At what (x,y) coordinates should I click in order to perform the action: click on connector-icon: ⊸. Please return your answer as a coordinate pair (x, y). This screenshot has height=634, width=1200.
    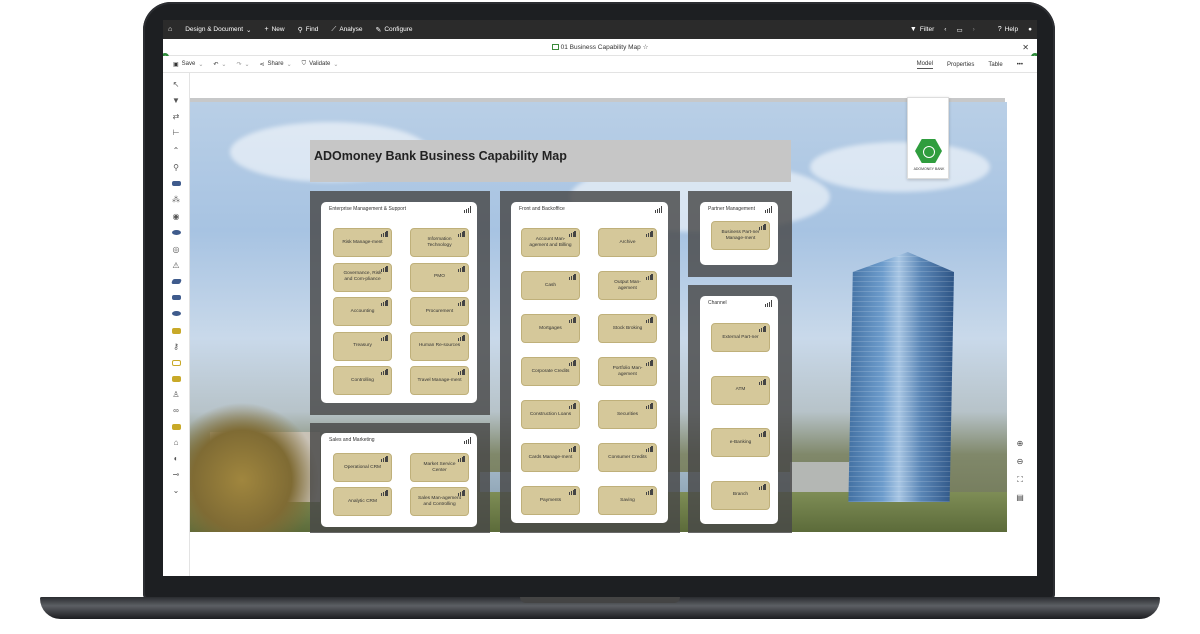
    Looking at the image, I should click on (176, 475).